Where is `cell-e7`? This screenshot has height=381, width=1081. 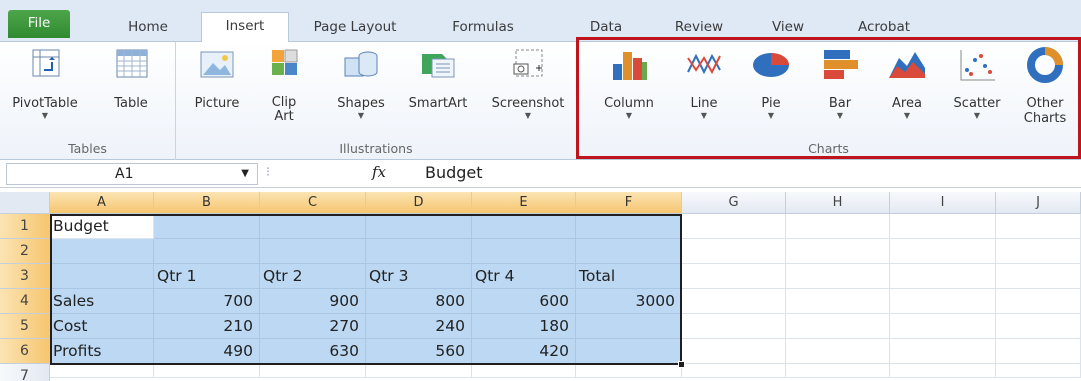 cell-e7 is located at coordinates (524, 371).